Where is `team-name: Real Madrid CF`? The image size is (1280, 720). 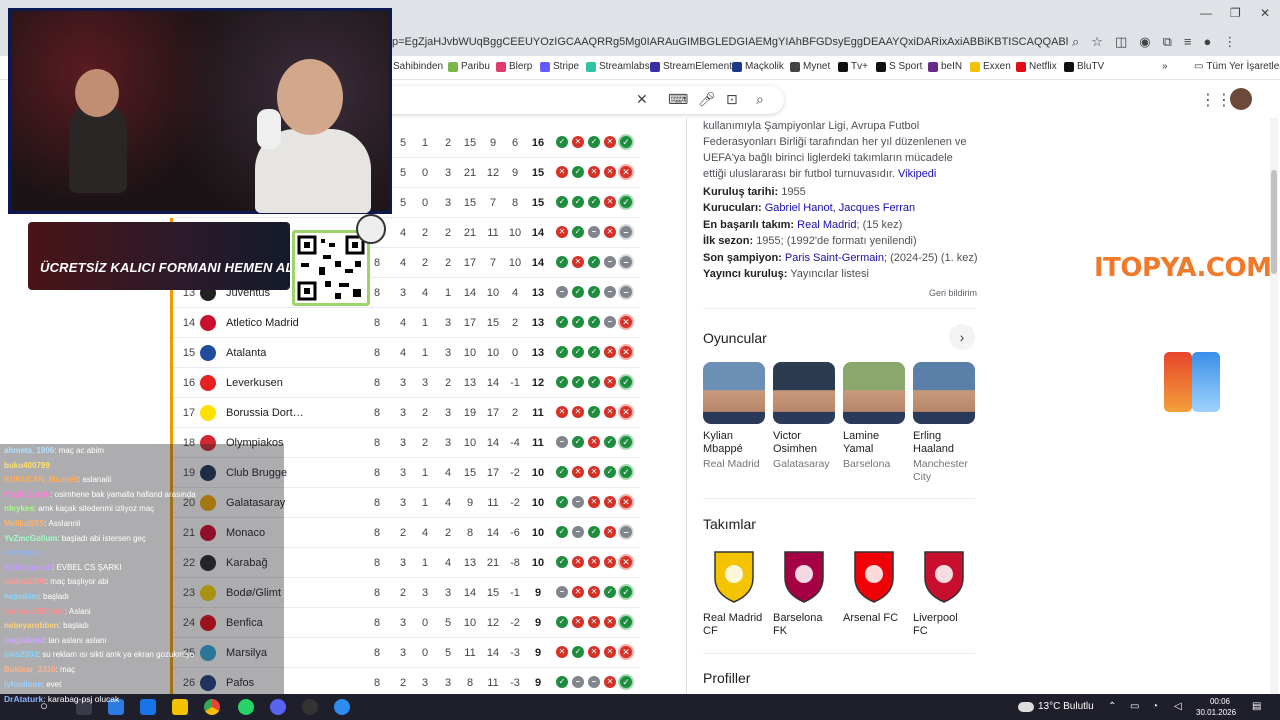 team-name: Real Madrid CF is located at coordinates (734, 625).